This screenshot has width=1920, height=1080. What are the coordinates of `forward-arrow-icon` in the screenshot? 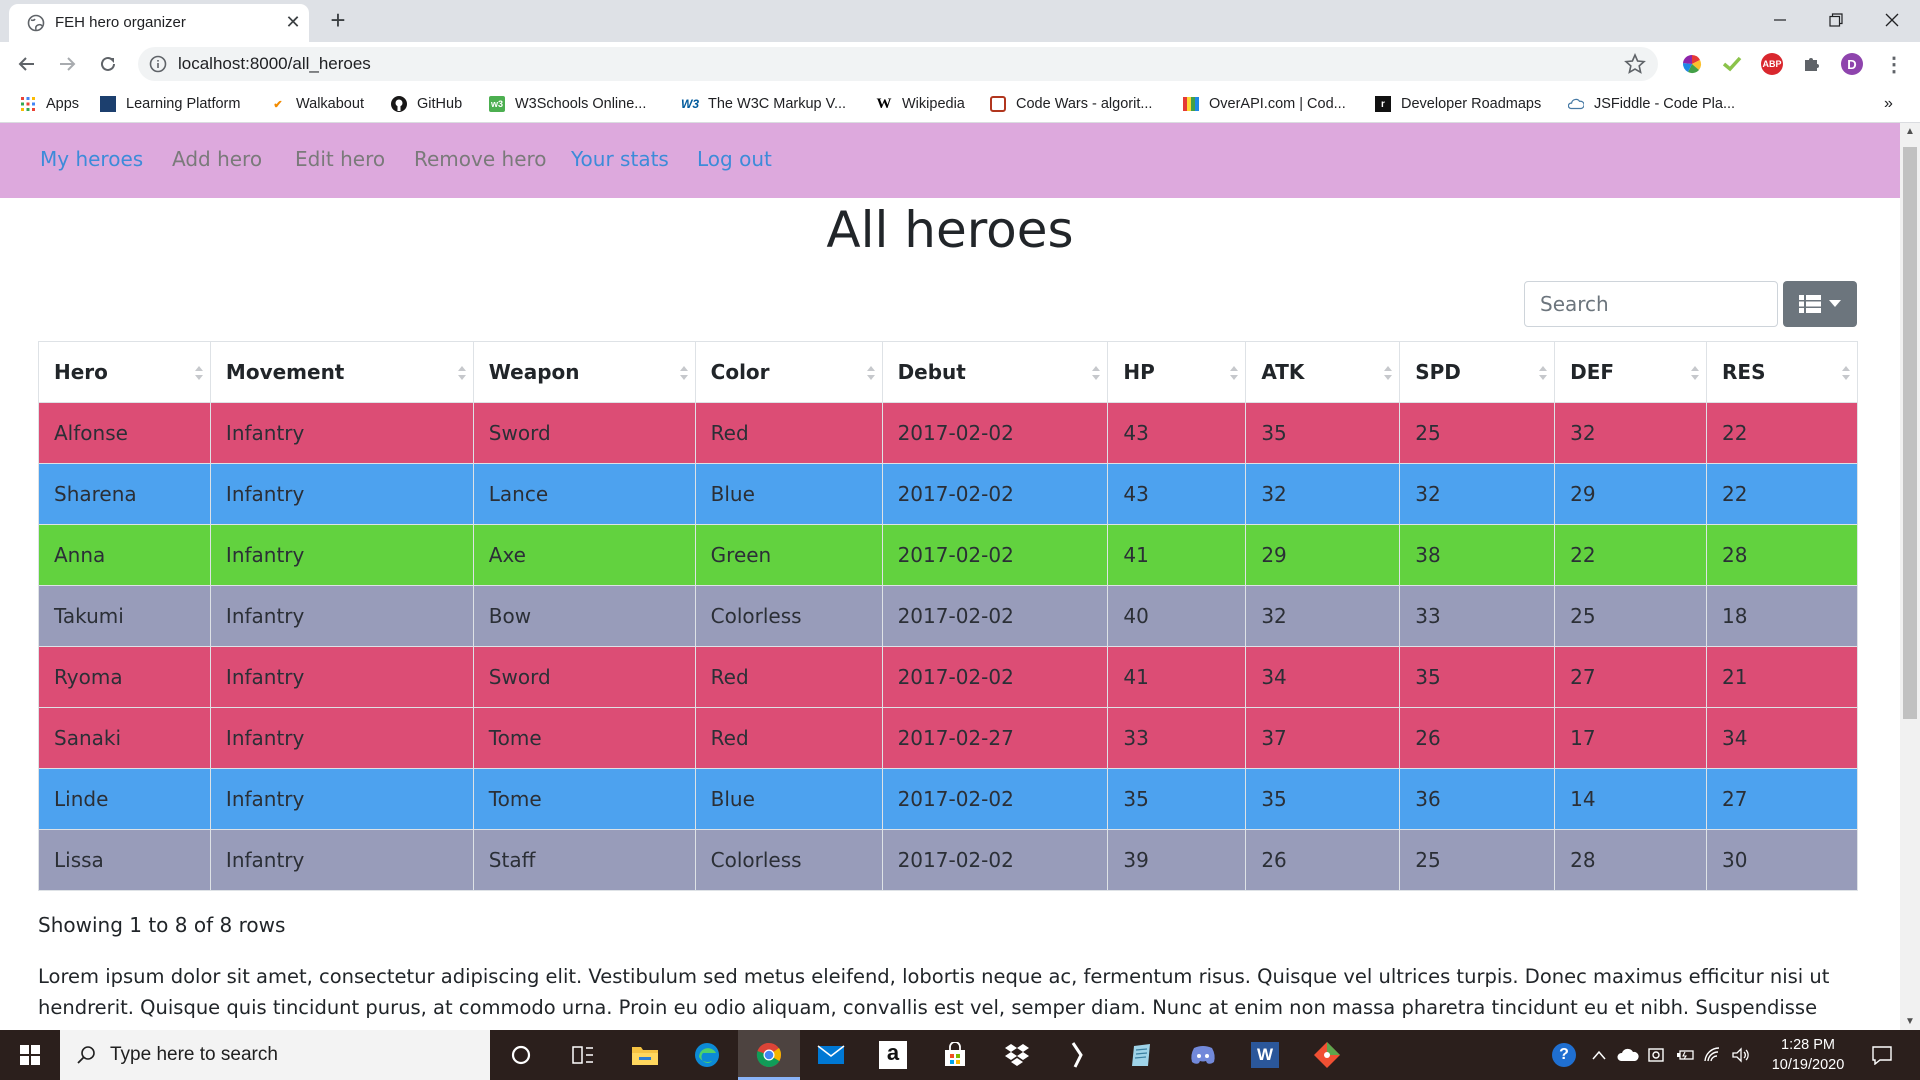 It's located at (68, 64).